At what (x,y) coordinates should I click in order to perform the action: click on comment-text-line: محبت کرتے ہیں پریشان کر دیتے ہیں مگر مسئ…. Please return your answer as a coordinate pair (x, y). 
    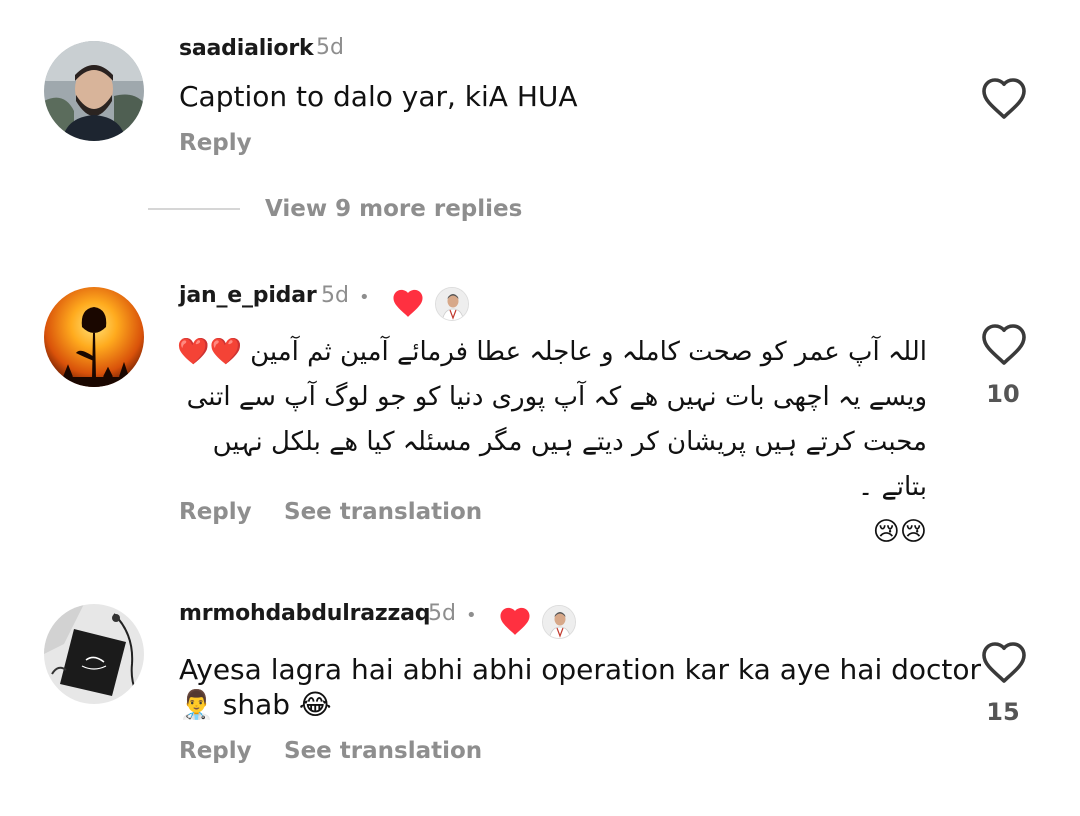
    Looking at the image, I should click on (569, 464).